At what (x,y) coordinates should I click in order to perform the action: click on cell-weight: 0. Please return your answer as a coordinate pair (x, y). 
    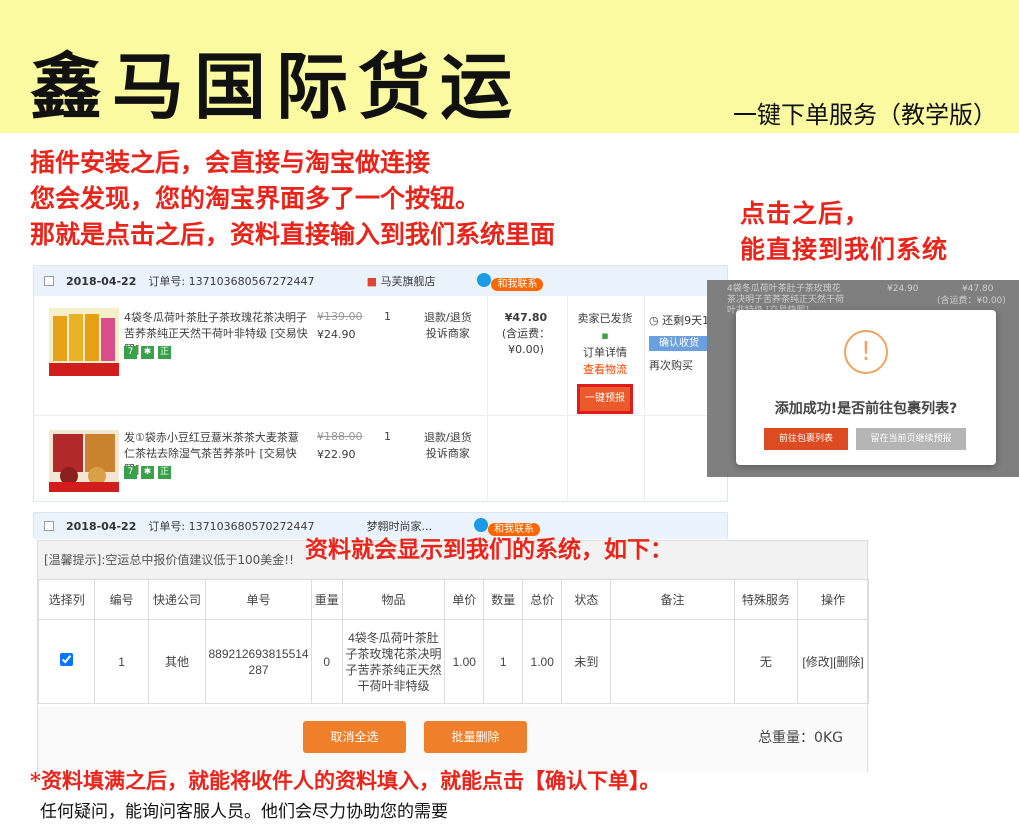
    Looking at the image, I should click on (326, 661).